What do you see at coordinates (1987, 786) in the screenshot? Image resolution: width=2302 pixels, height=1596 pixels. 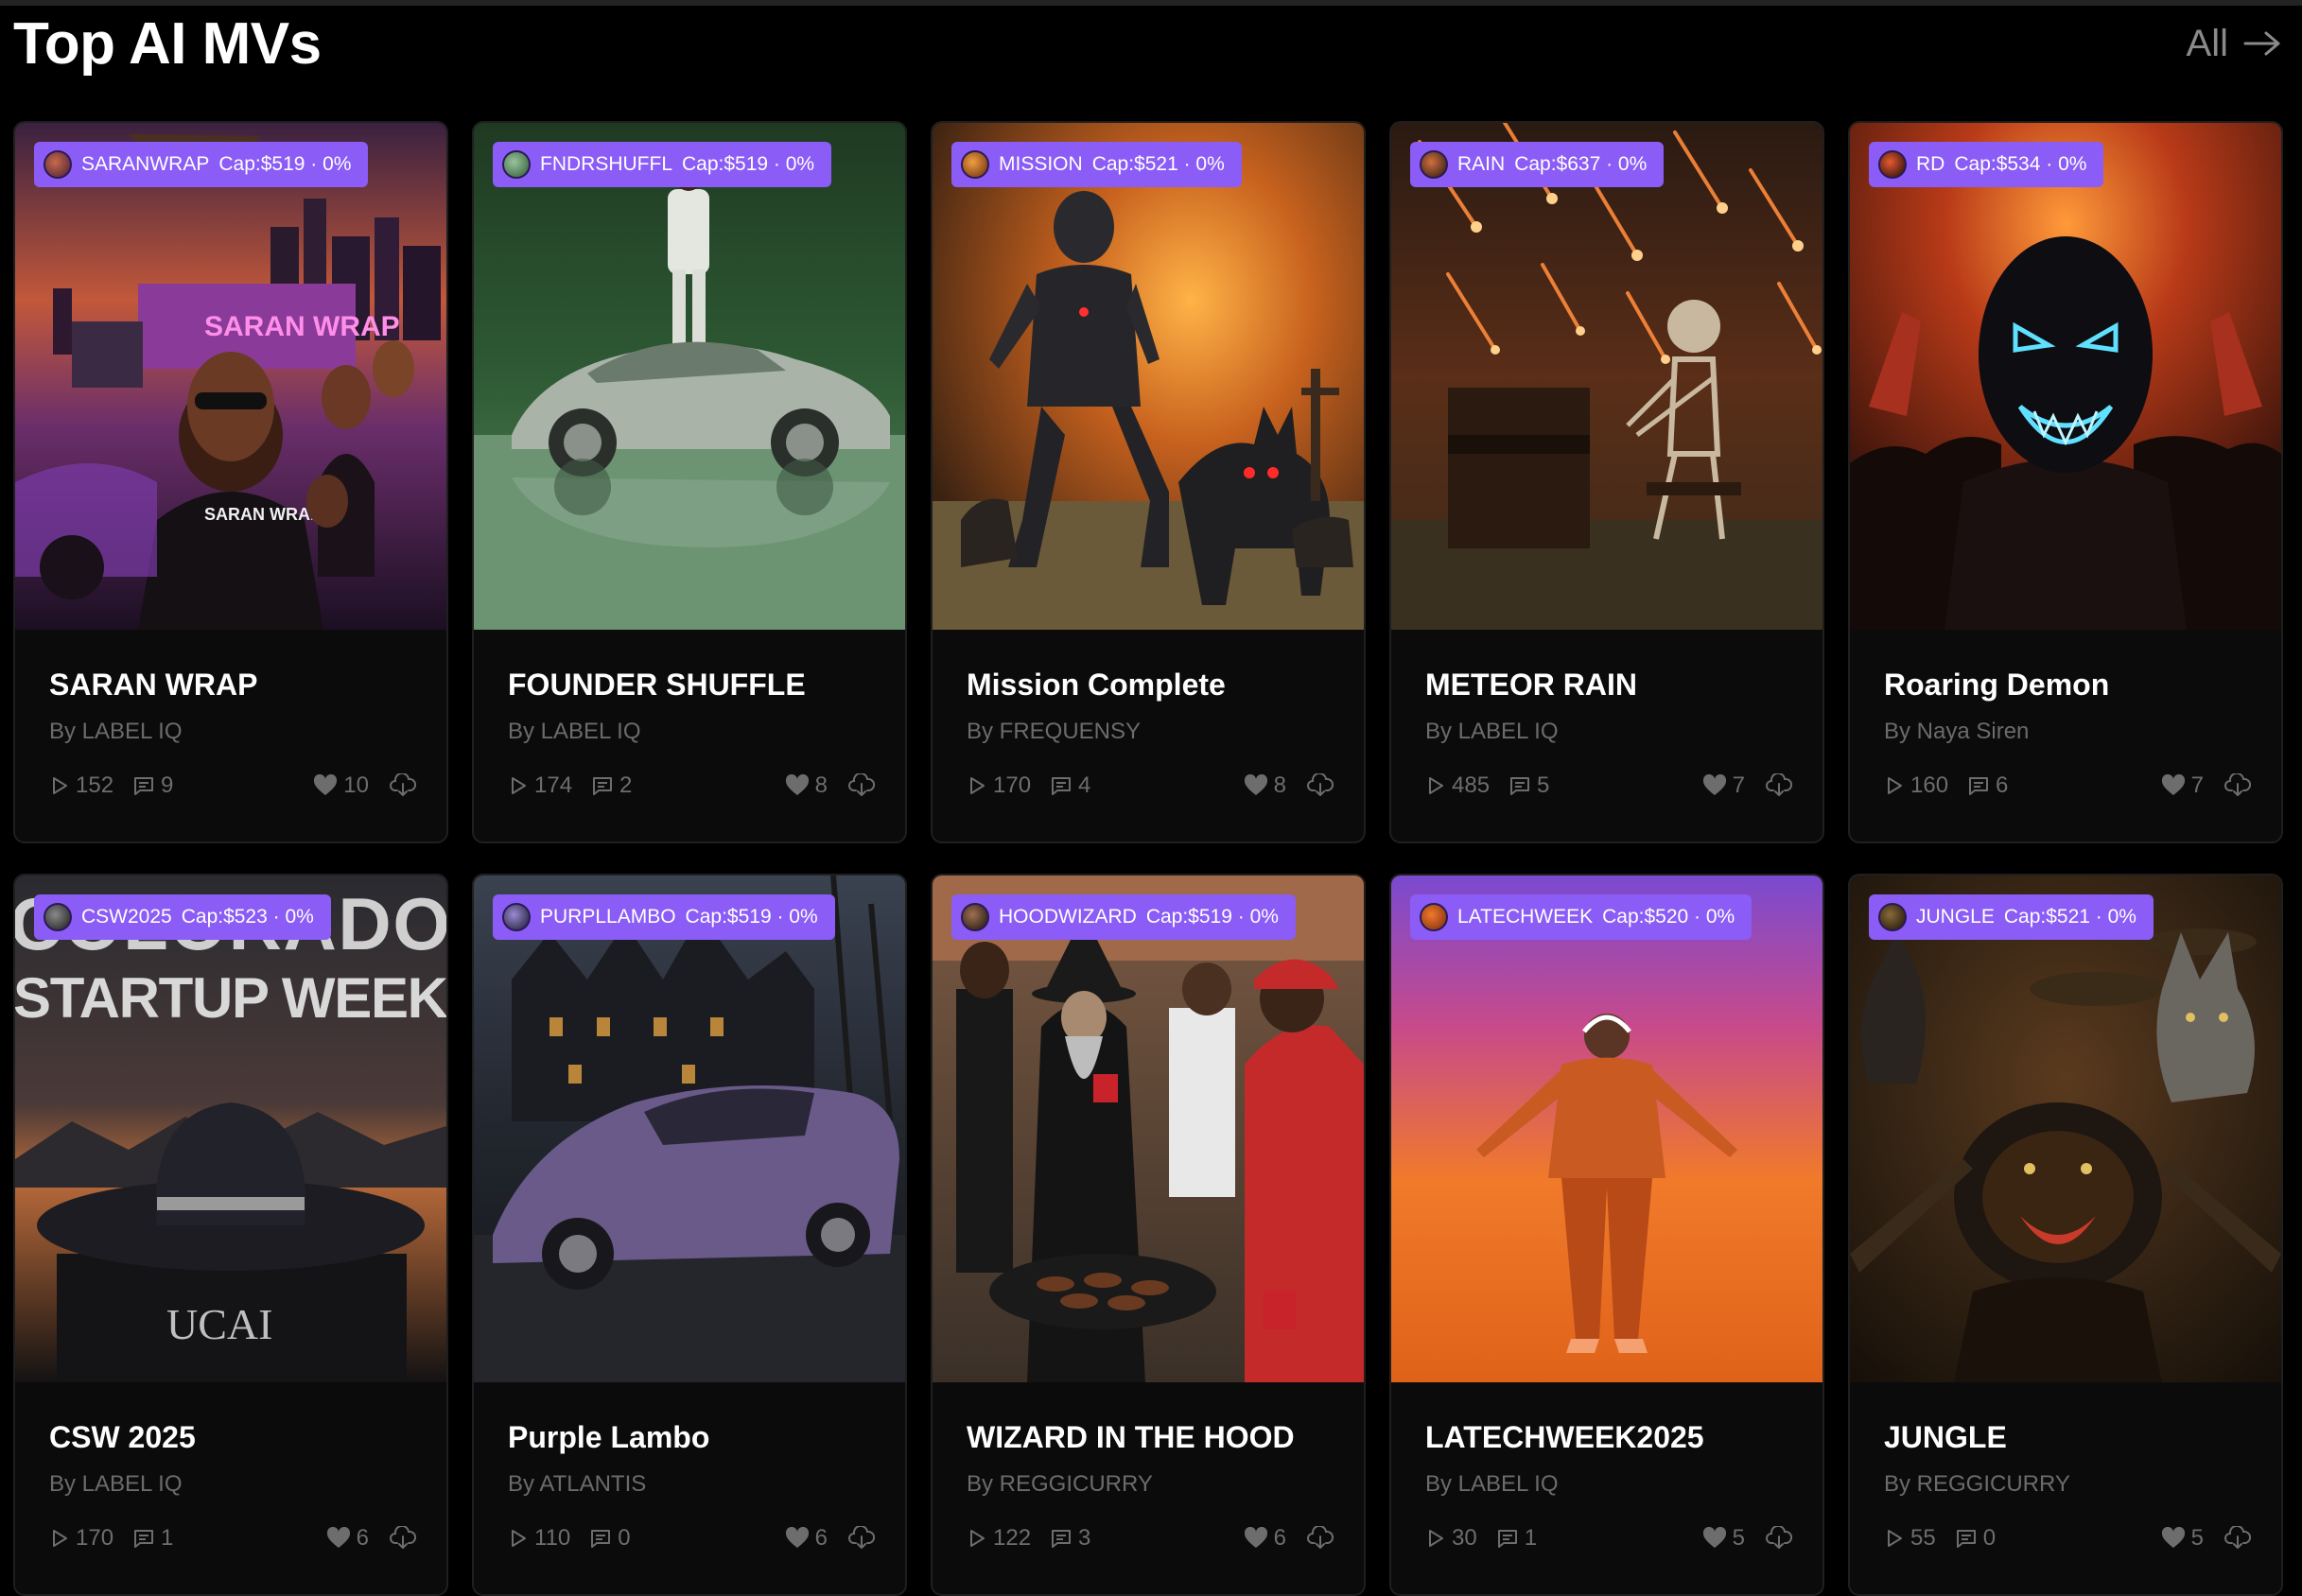 I see `comment-count: 6` at bounding box center [1987, 786].